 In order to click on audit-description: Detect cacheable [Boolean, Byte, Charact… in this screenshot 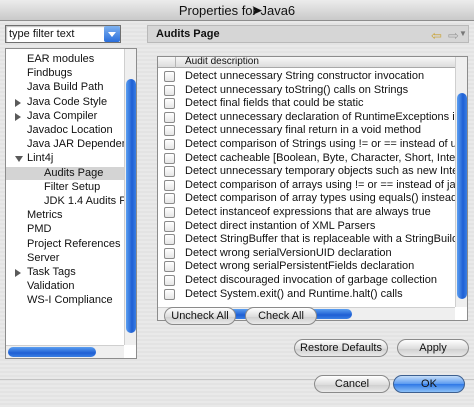, I will do `click(320, 157)`.